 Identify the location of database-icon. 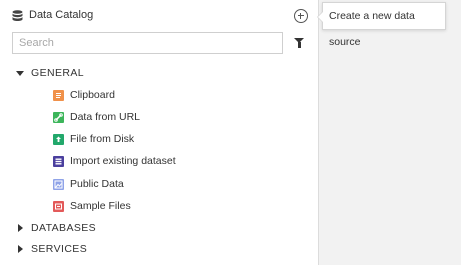
(17, 15).